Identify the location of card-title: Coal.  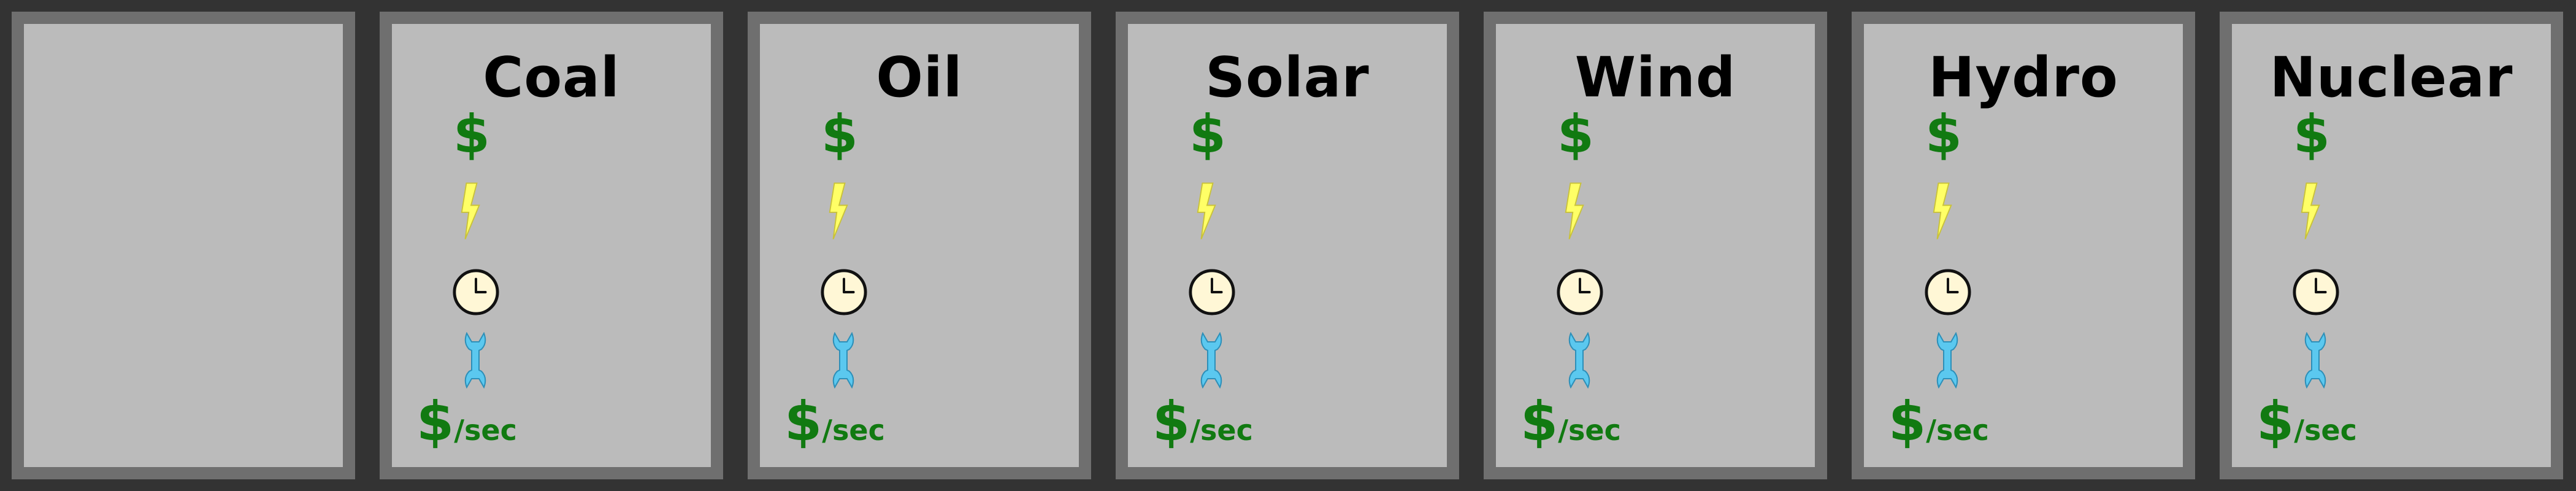
(551, 77).